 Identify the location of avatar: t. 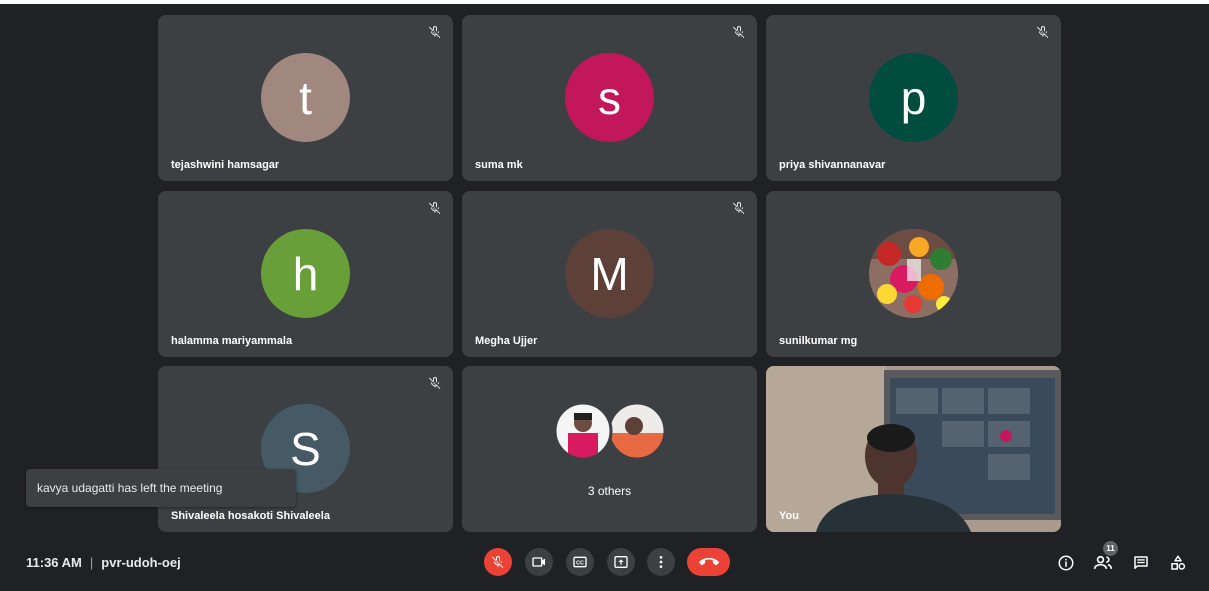
(305, 97).